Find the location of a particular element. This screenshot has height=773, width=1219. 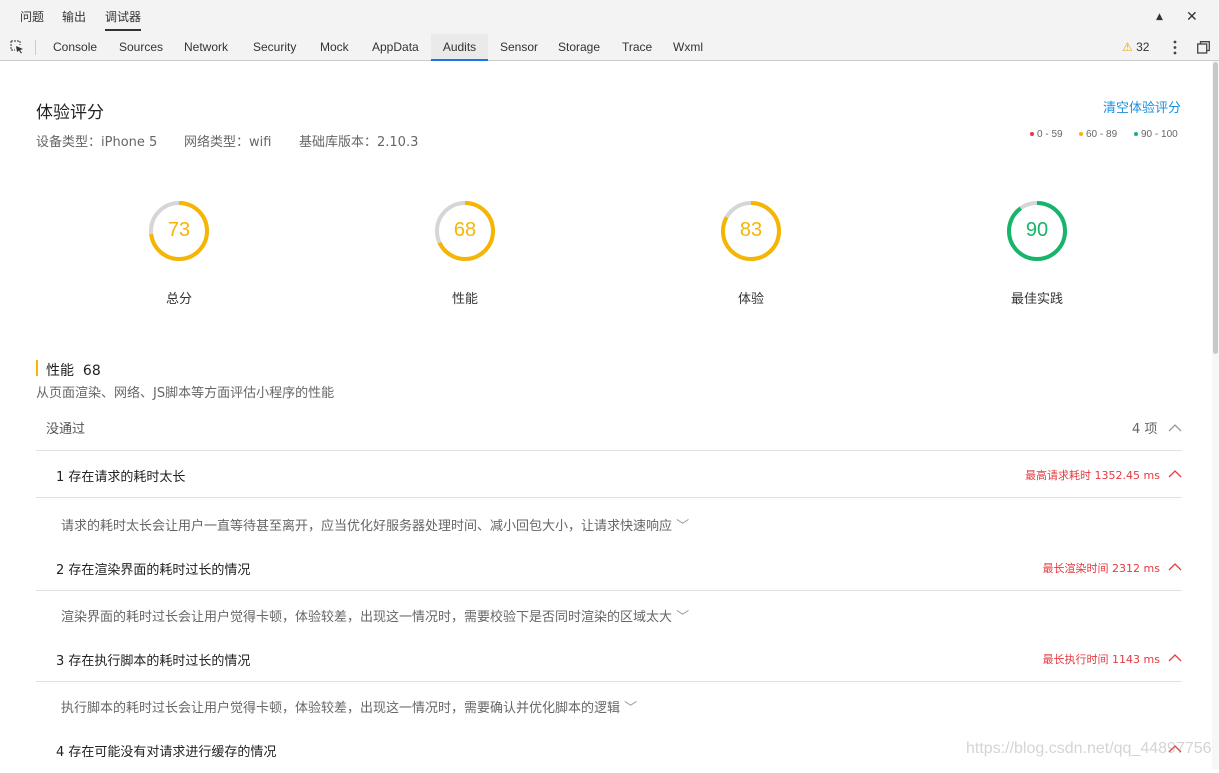

score-total: 73 is located at coordinates (179, 230).